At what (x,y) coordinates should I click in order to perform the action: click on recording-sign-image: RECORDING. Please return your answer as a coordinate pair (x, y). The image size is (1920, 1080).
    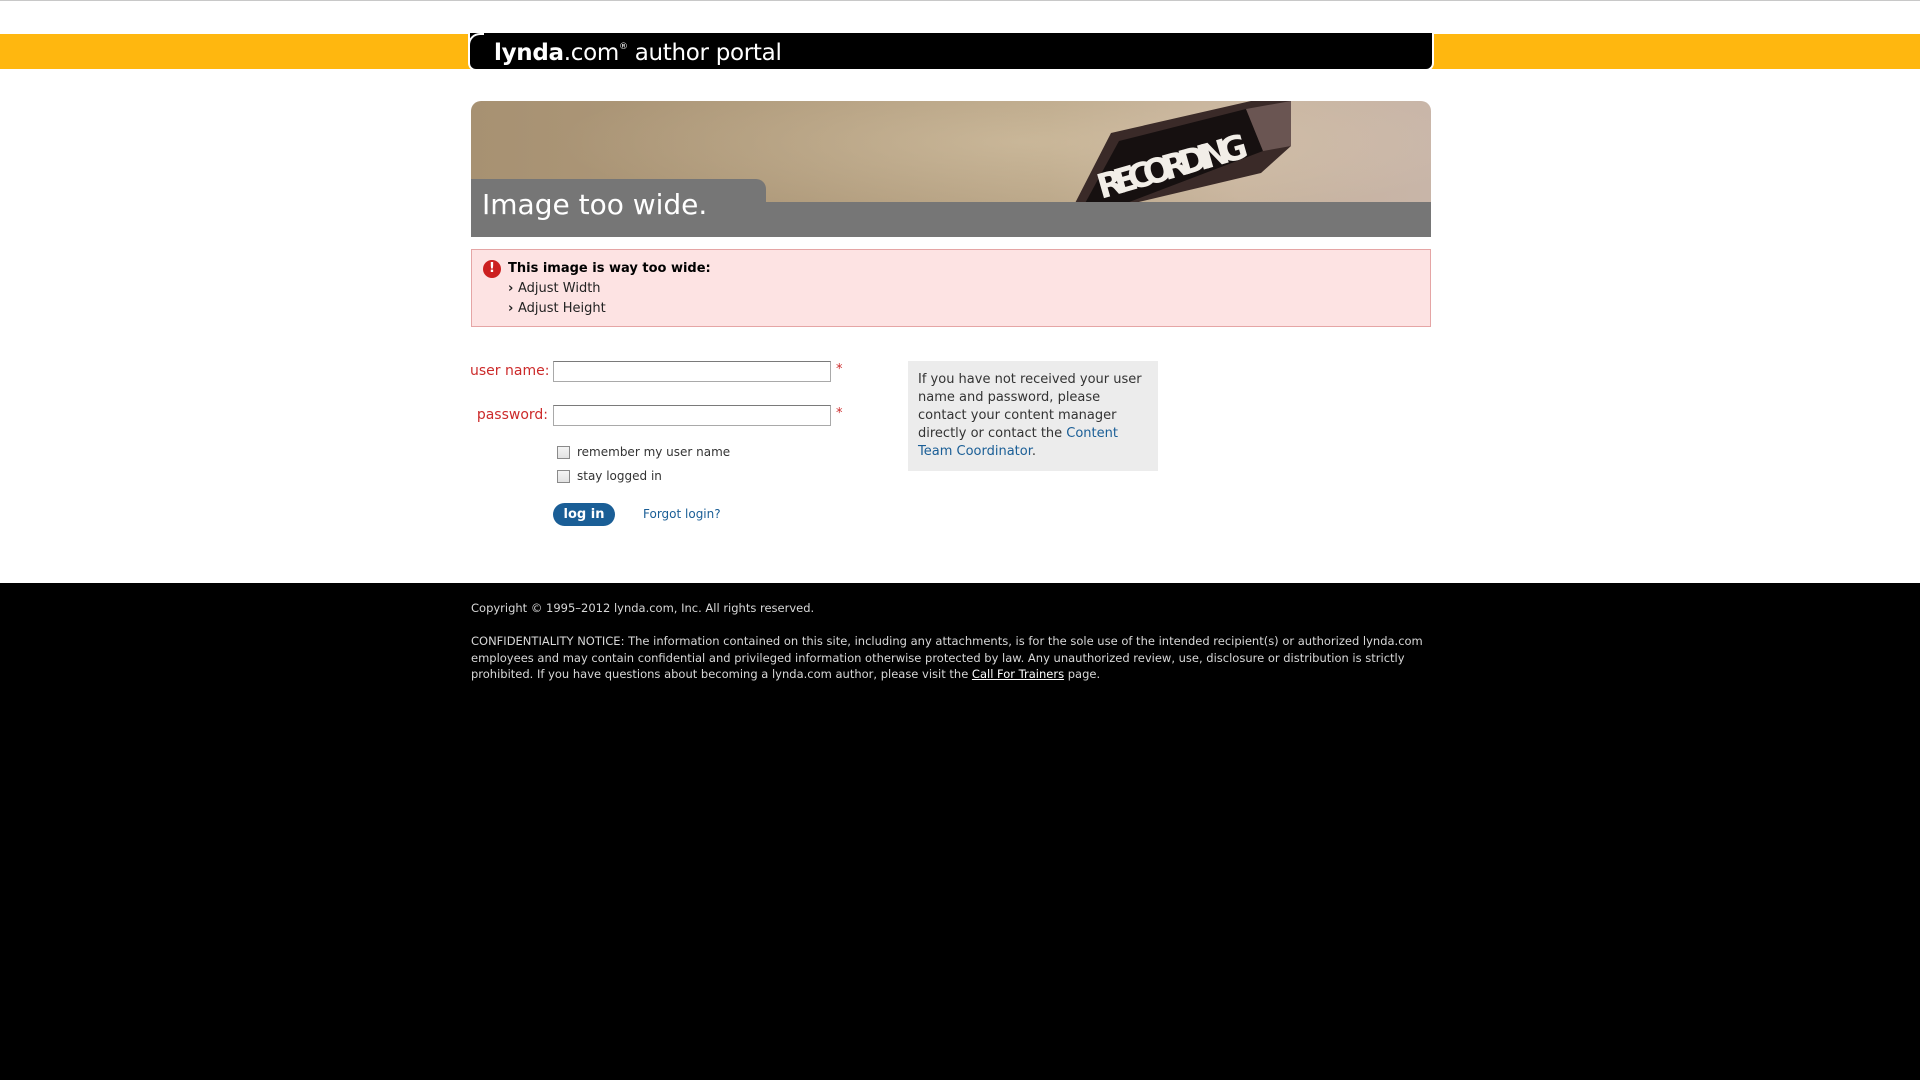
    Looking at the image, I should click on (1181, 156).